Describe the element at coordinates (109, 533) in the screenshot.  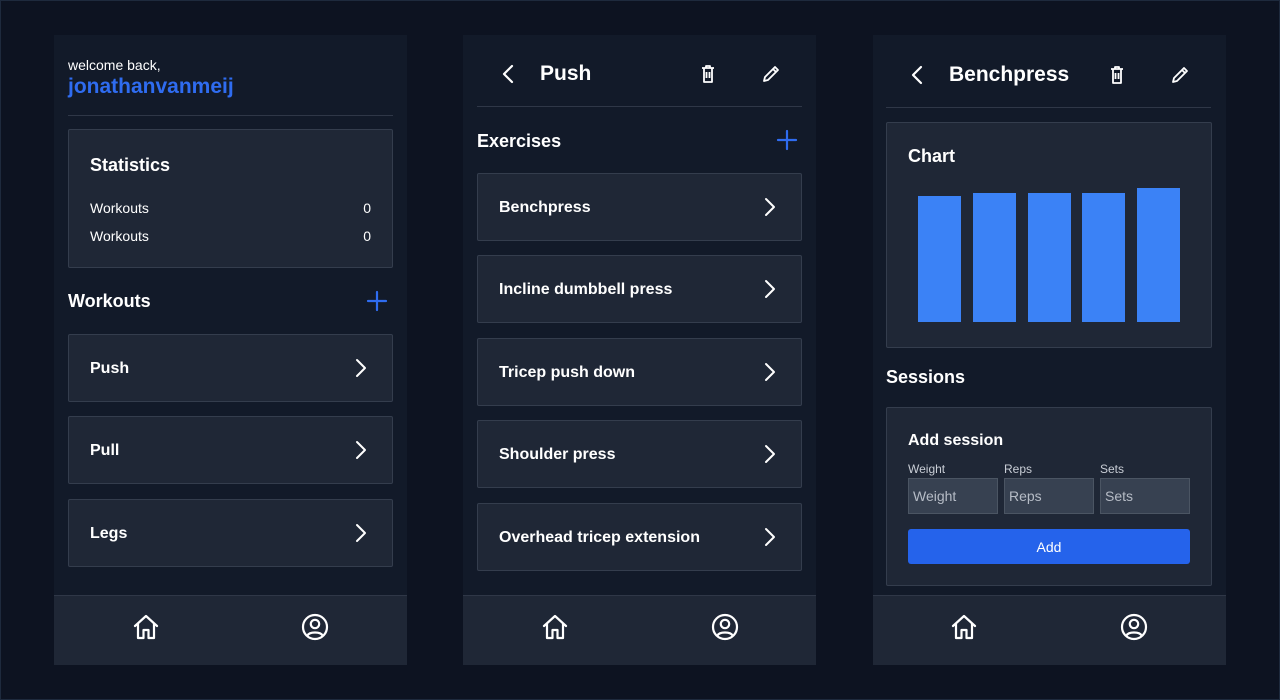
I see `workout-label: Legs` at that location.